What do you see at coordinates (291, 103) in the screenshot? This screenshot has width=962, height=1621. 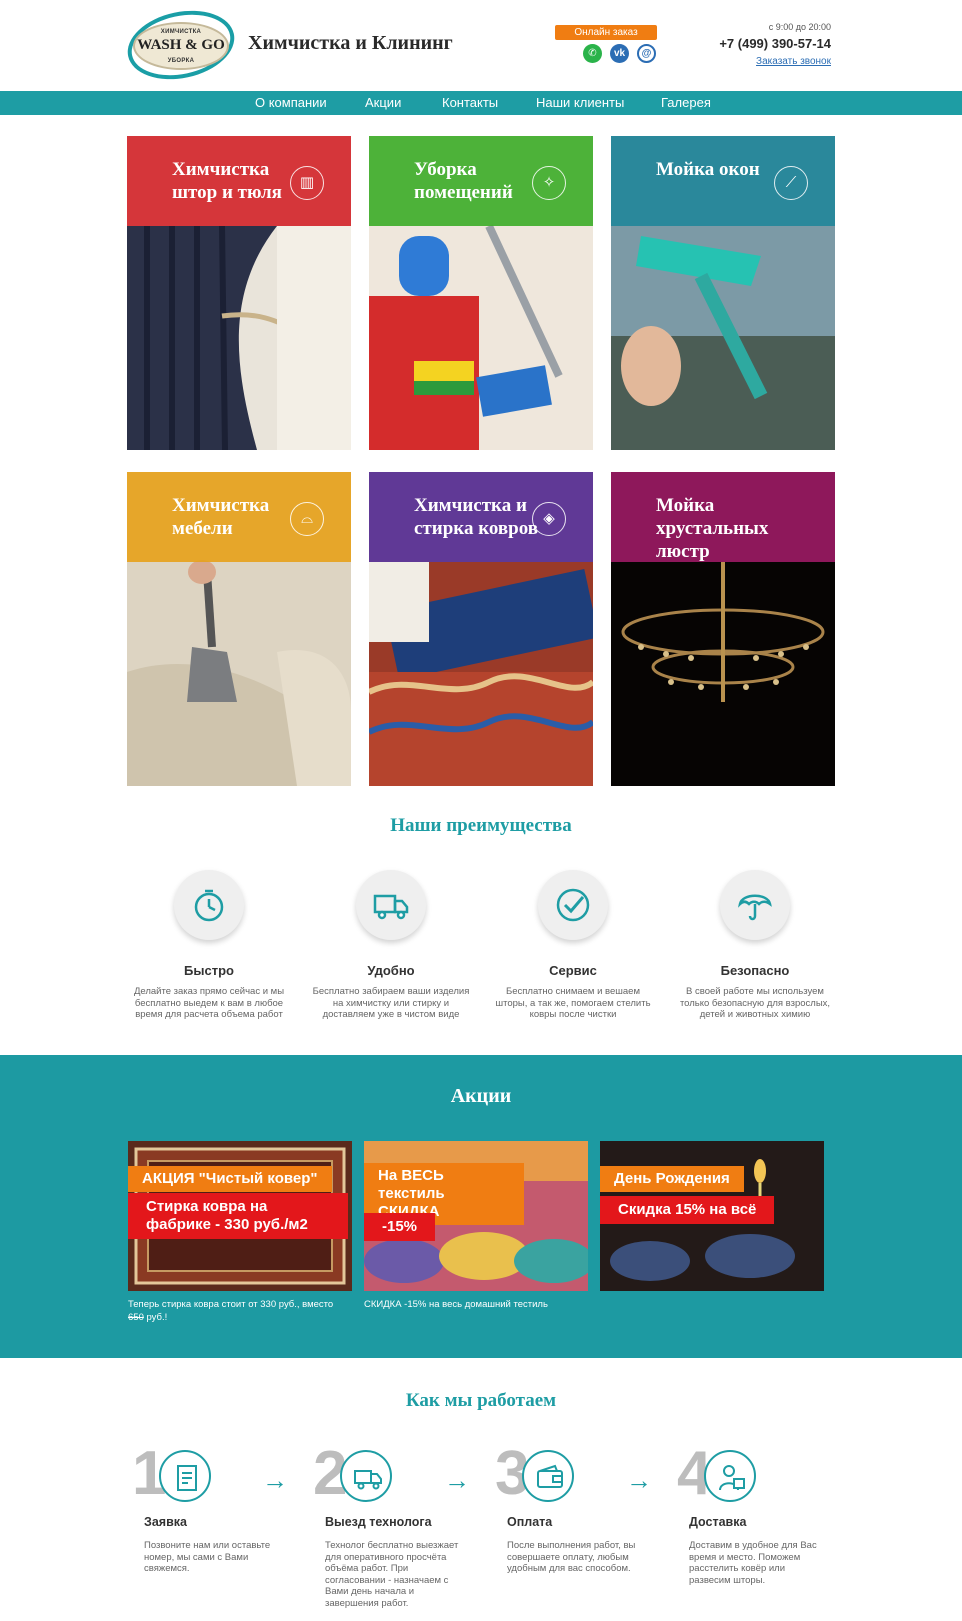 I see `nav-item-about: О компании` at bounding box center [291, 103].